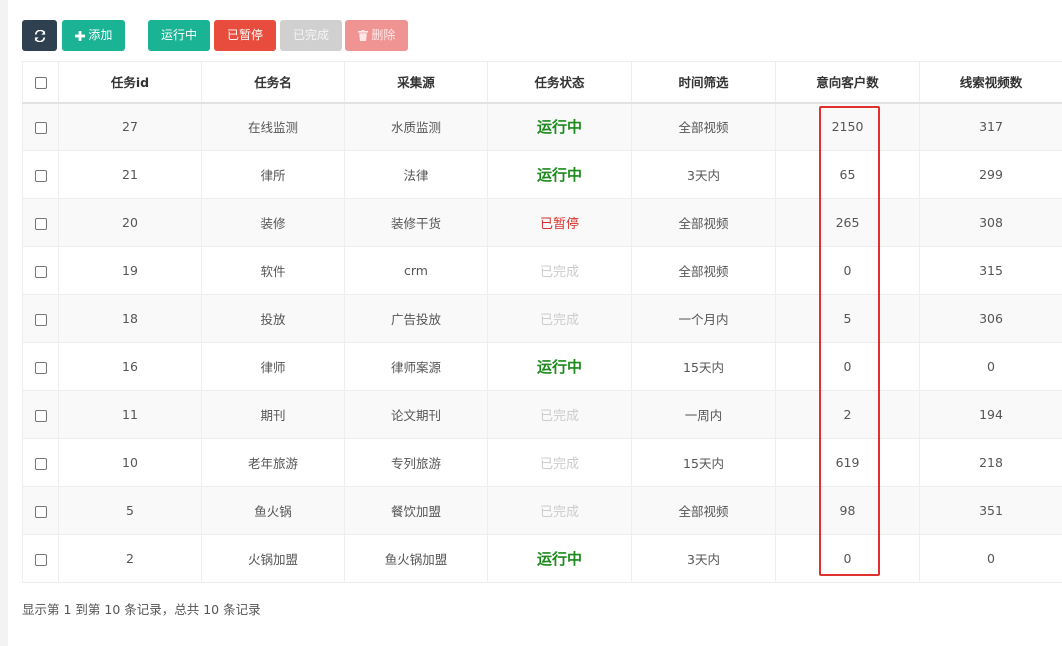  I want to click on cell-task-id: 11, so click(130, 414).